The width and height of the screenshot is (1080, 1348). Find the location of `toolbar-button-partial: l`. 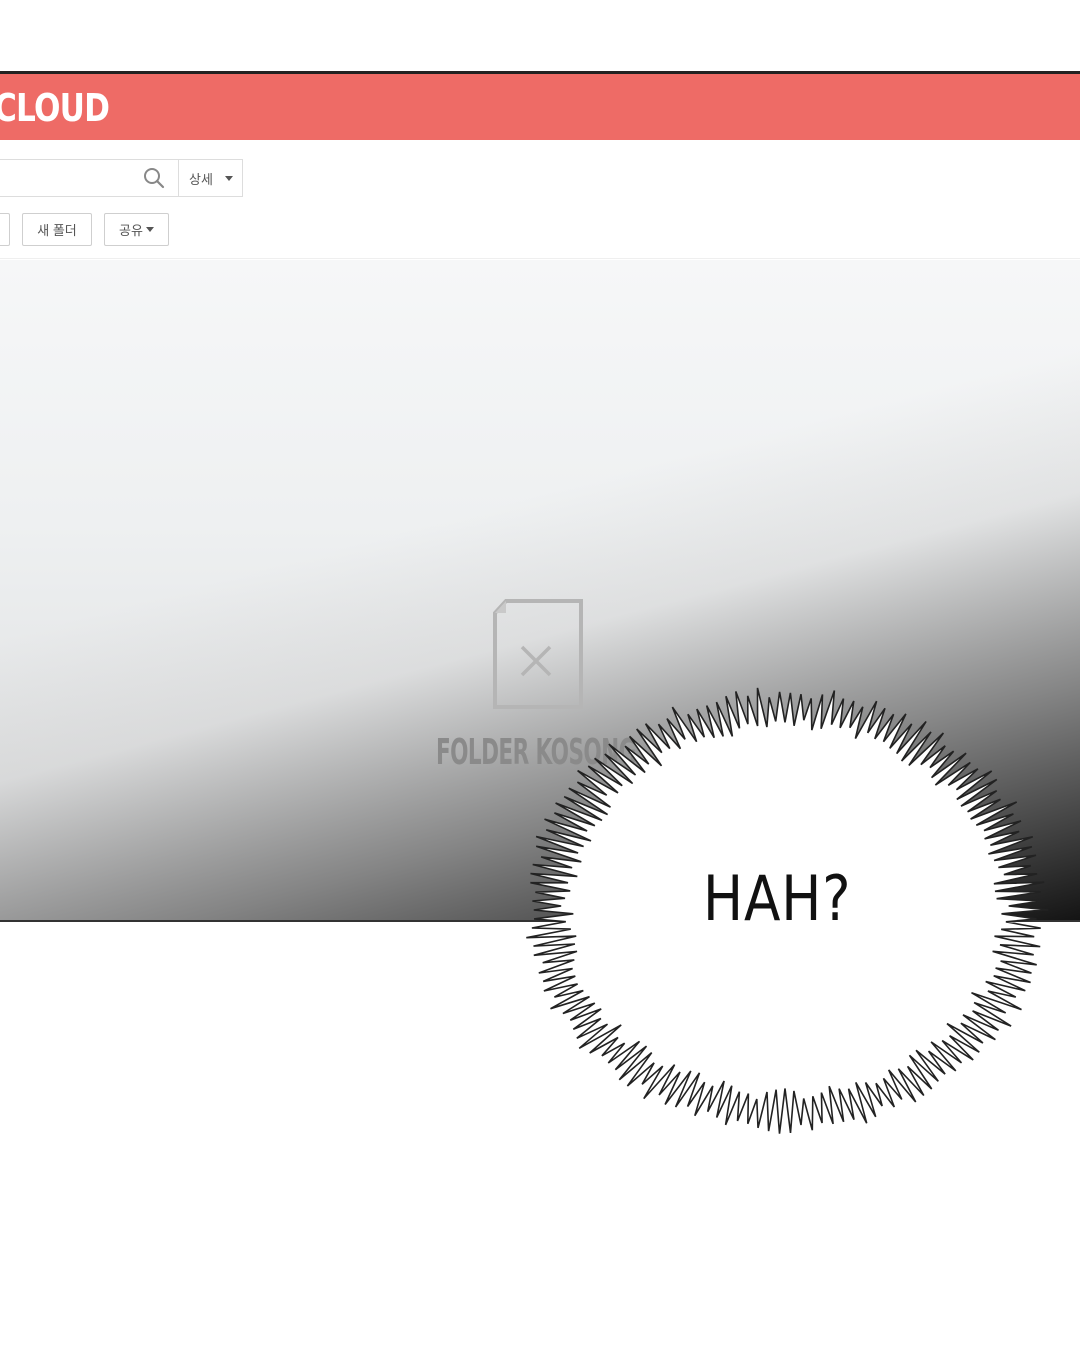

toolbar-button-partial: l is located at coordinates (5, 229).